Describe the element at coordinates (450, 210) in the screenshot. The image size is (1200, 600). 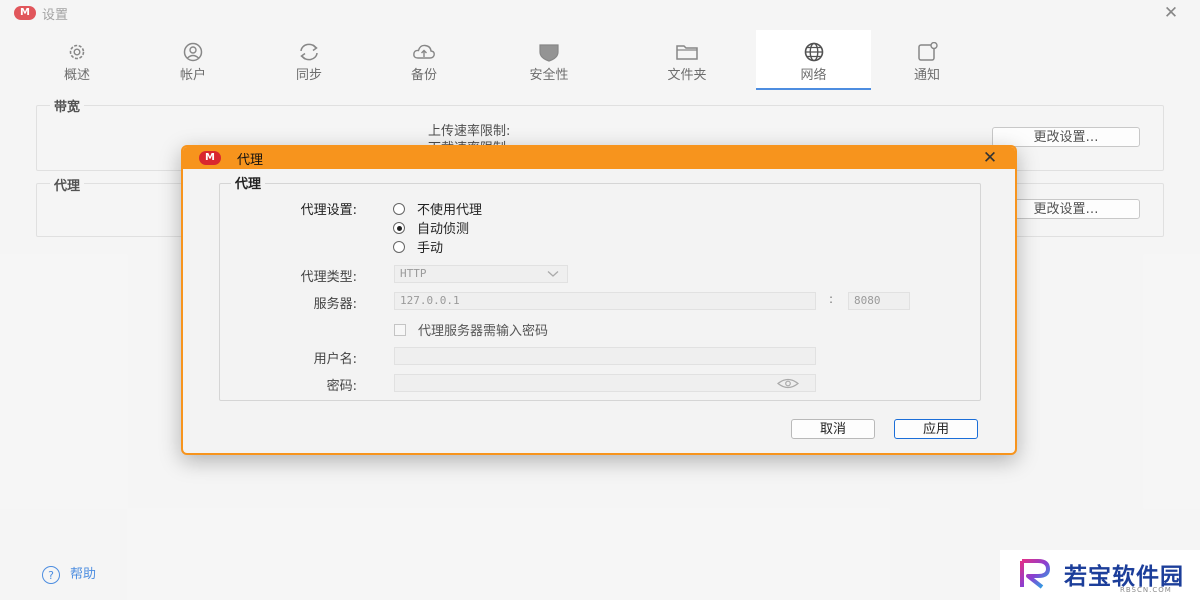
I see `radio-label: 不使用代理` at that location.